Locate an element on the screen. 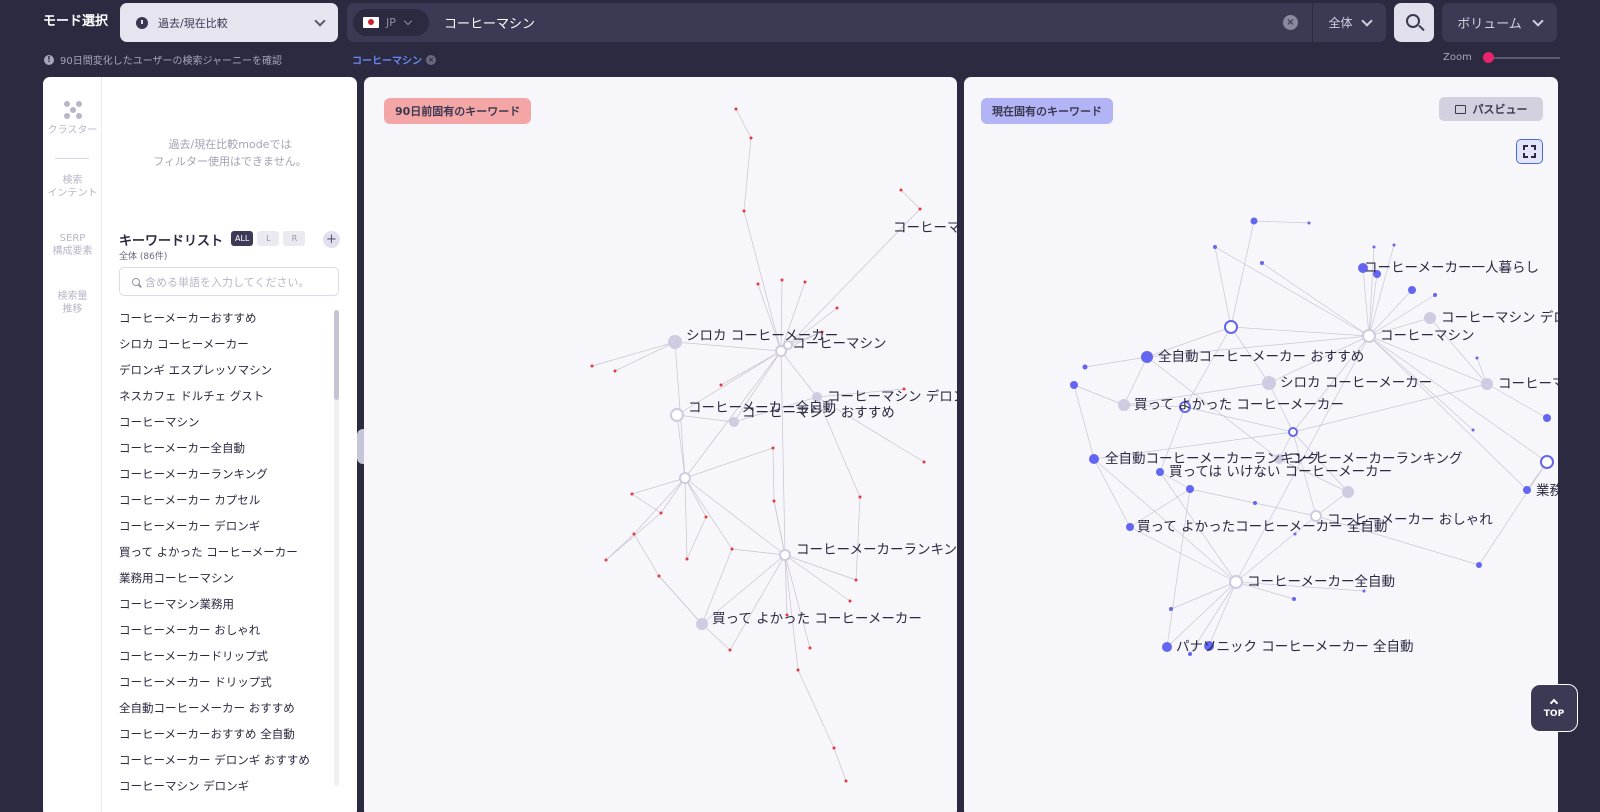  search-input: コーヒーマシン is located at coordinates (863, 22).